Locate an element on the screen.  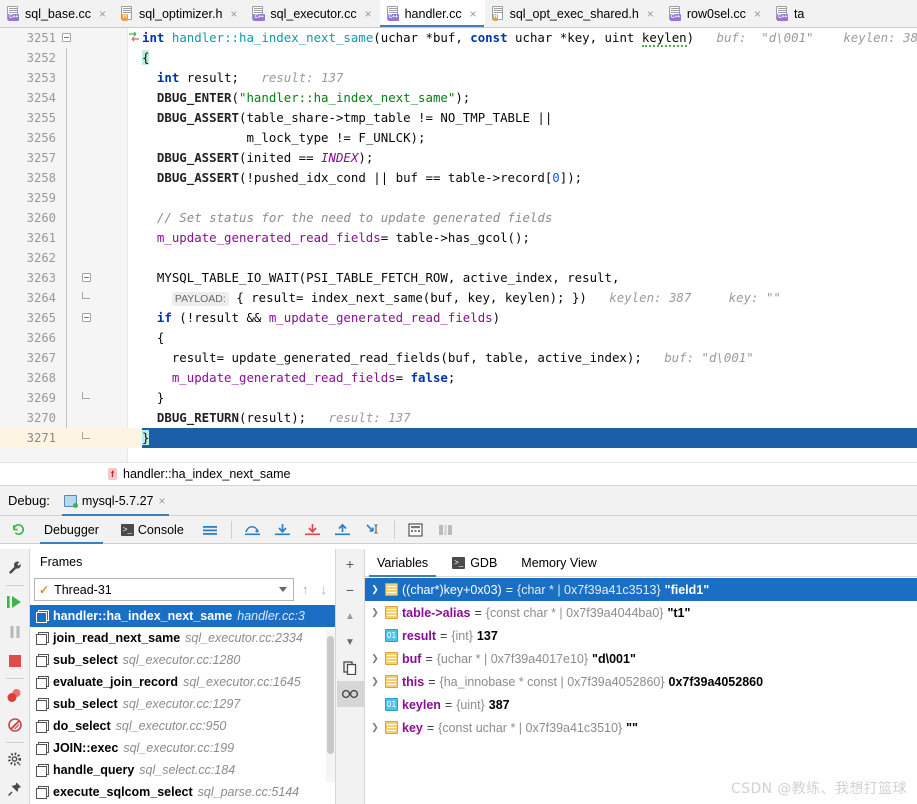
resume-program-icon is located at coordinates (15, 602).